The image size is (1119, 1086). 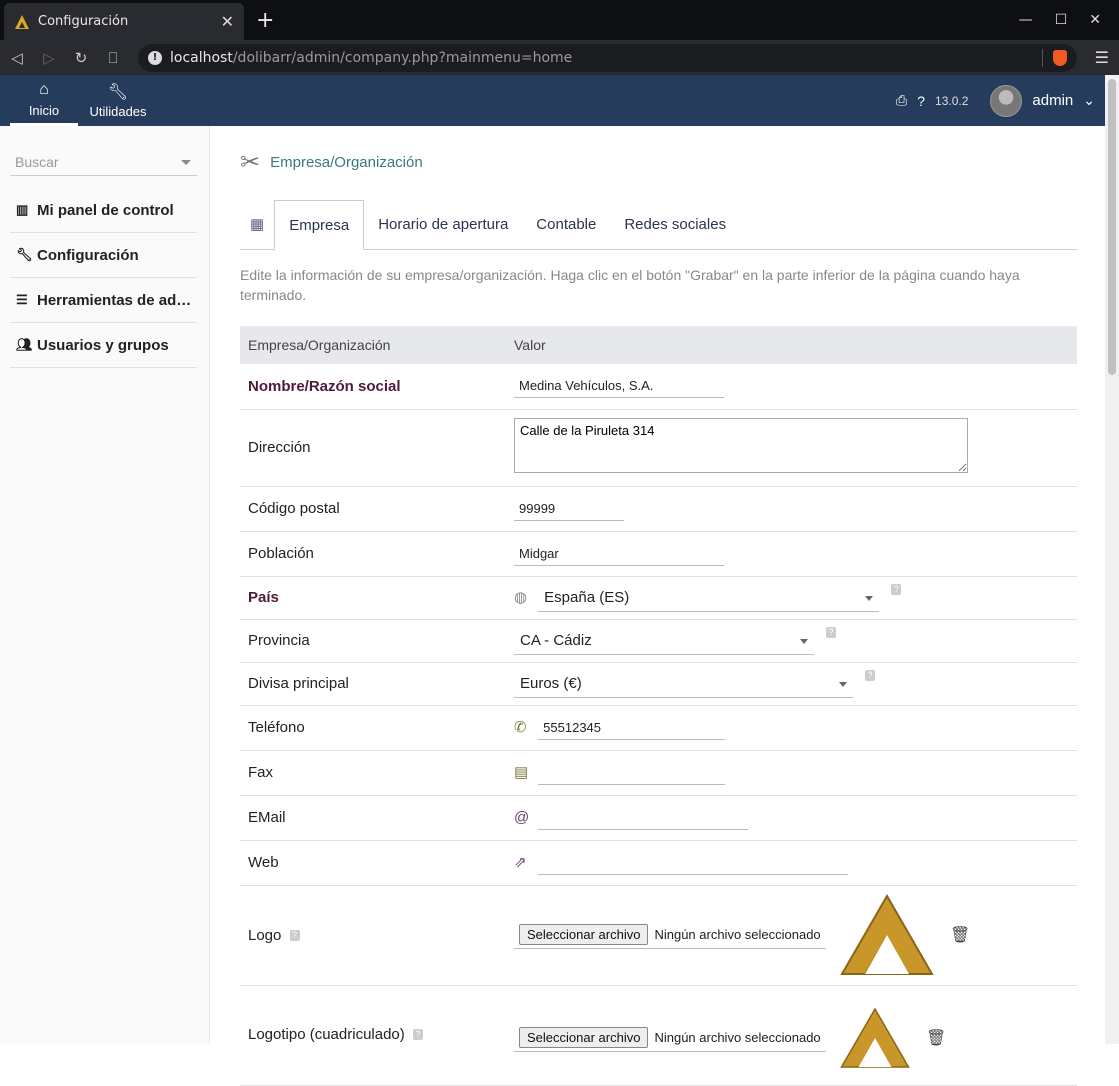 I want to click on fax-field, so click(x=632, y=772).